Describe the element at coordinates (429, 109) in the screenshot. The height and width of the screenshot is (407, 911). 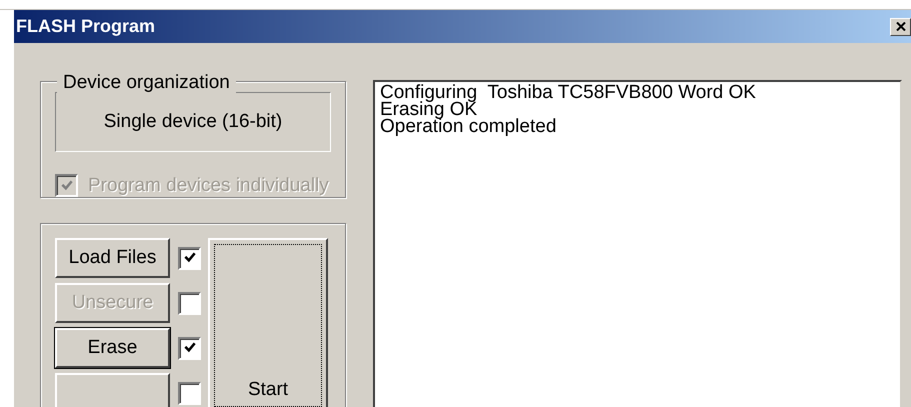
I see `log-line: Erasing OK` at that location.